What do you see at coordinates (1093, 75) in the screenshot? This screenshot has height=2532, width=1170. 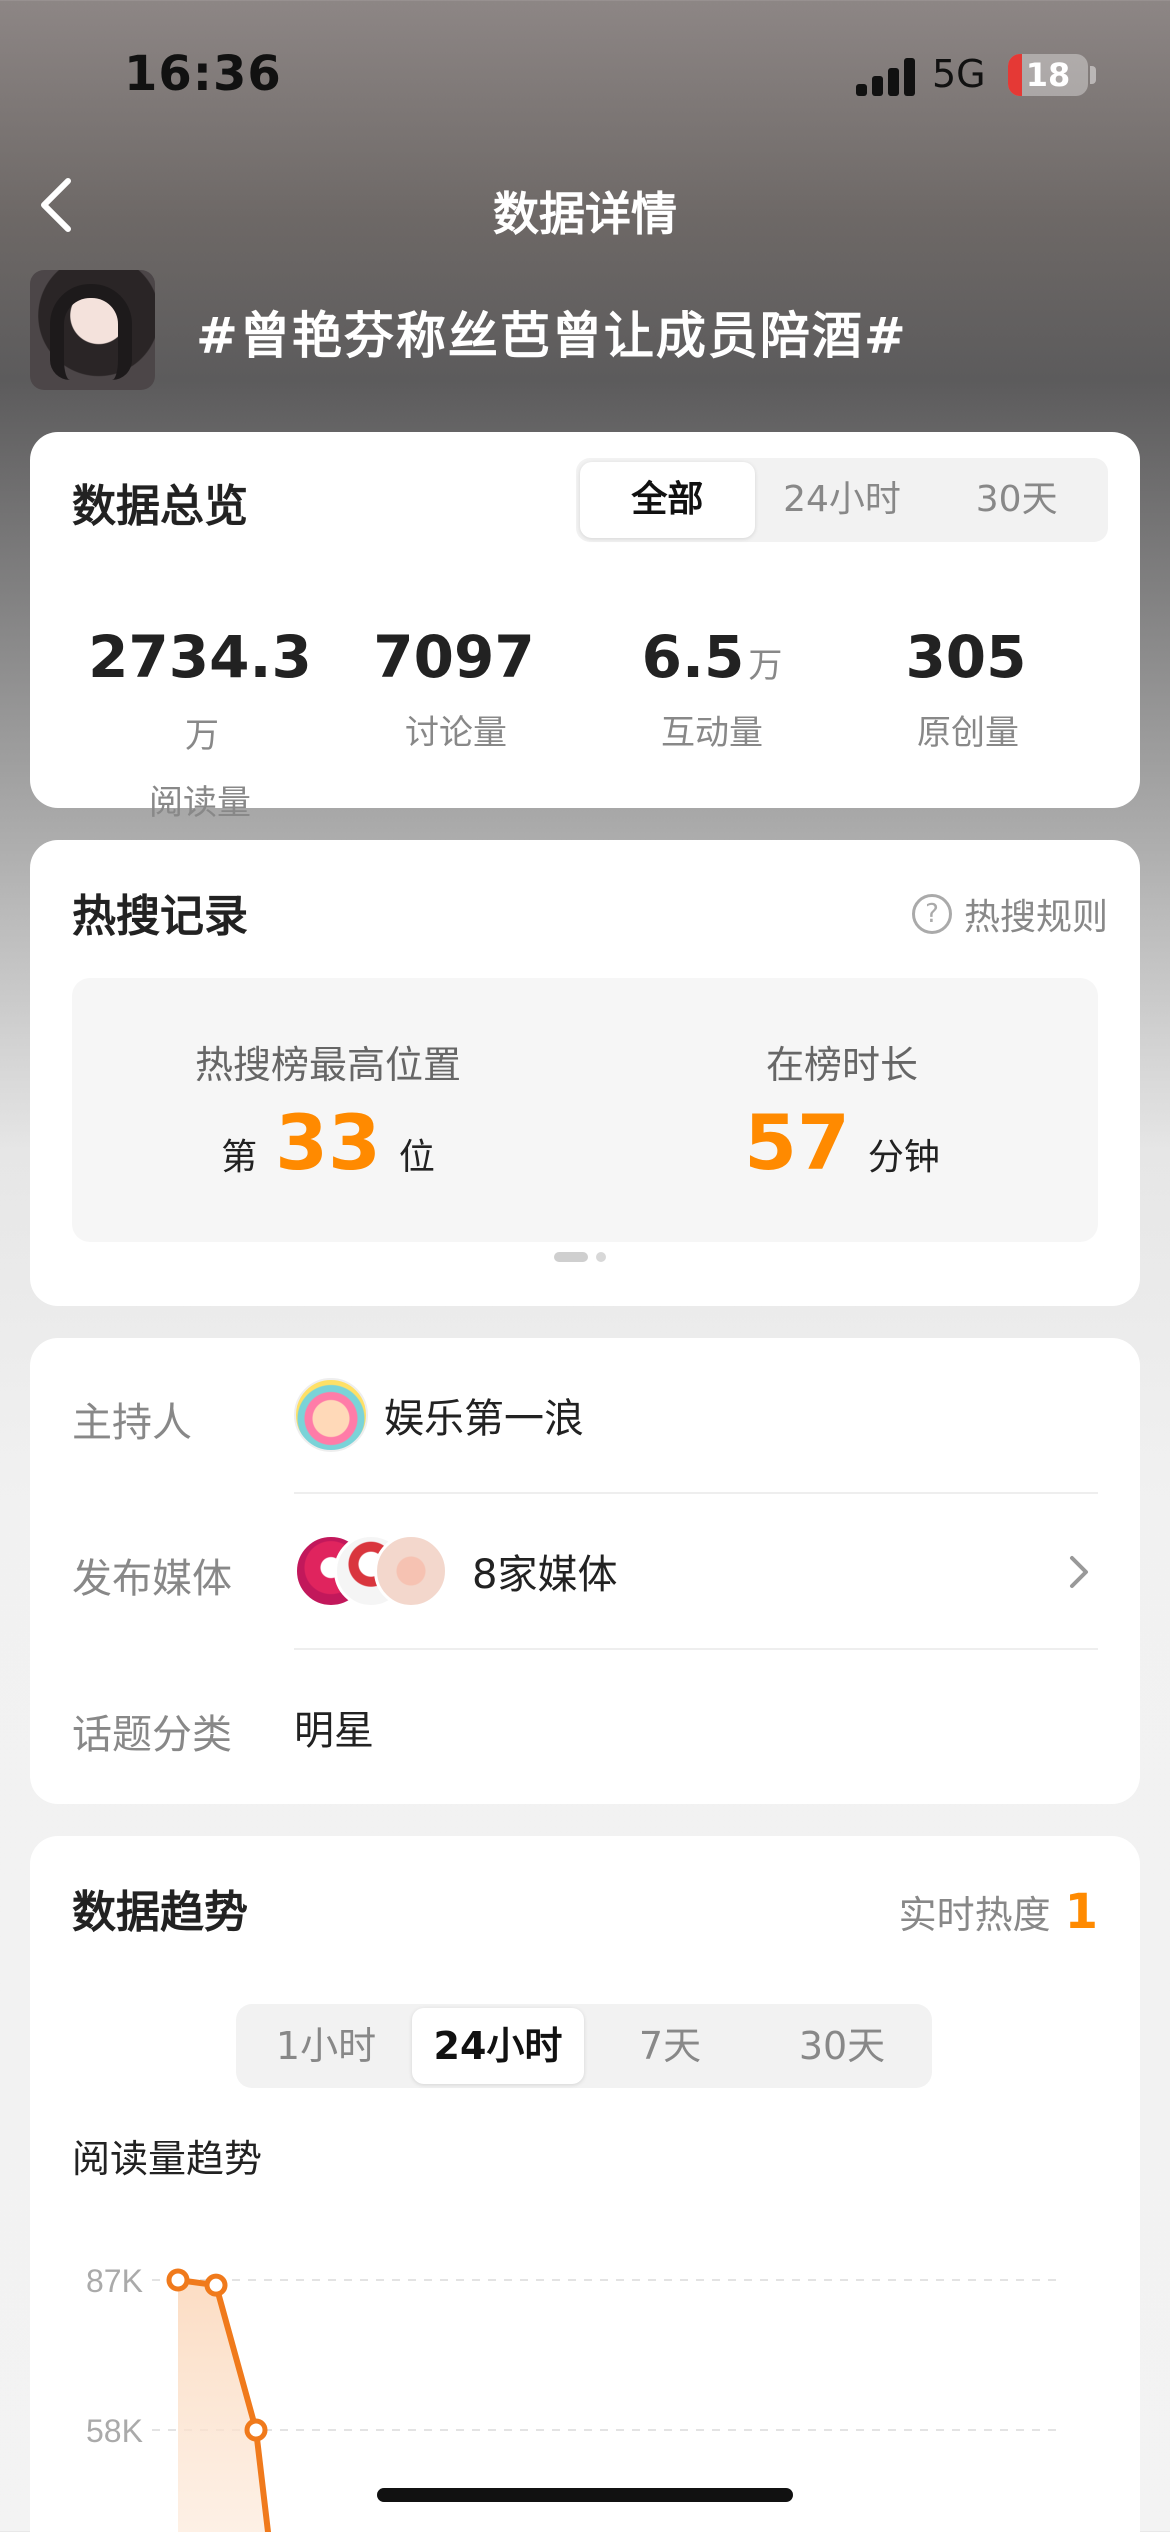 I see `battery-tip` at bounding box center [1093, 75].